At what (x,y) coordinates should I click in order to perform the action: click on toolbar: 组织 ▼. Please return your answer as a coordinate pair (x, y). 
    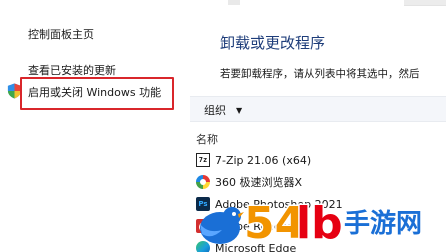
    Looking at the image, I should click on (318, 109).